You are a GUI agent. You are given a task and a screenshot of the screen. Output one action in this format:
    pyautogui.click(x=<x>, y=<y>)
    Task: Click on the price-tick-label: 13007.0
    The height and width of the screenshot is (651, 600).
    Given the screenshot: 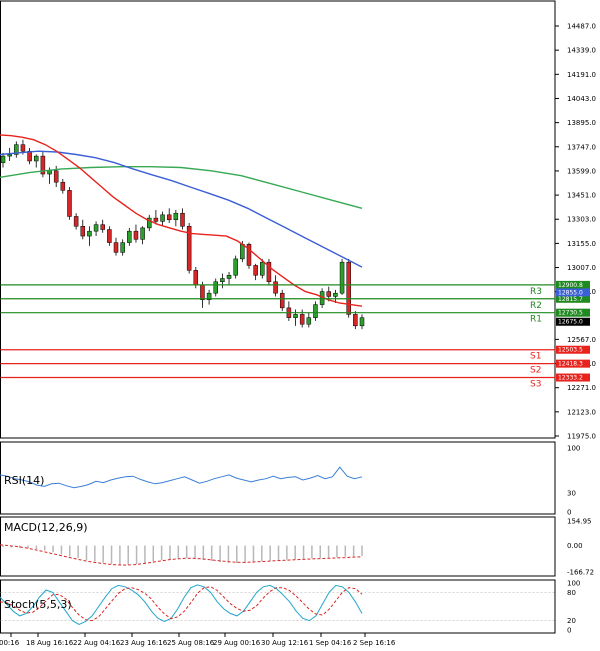 What is the action you would take?
    pyautogui.click(x=581, y=268)
    